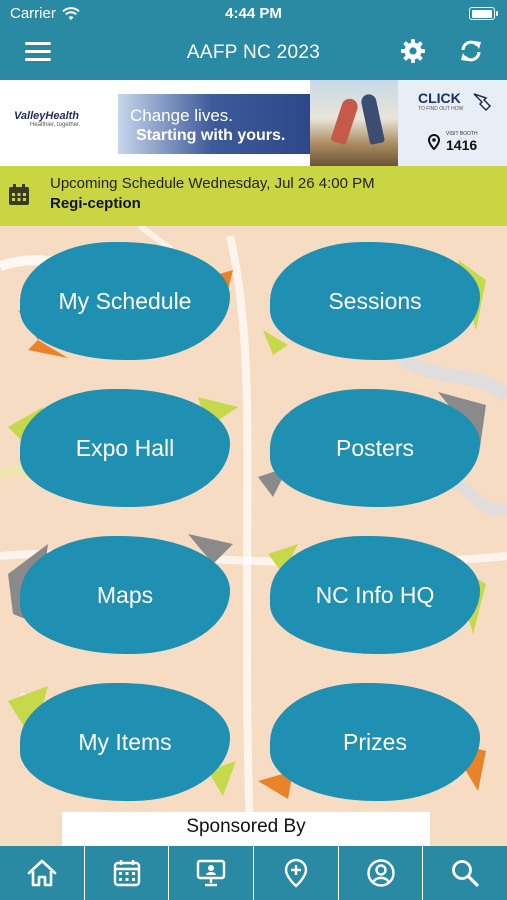 Image resolution: width=507 pixels, height=900 pixels. I want to click on bottom-tab-bar, so click(253, 873).